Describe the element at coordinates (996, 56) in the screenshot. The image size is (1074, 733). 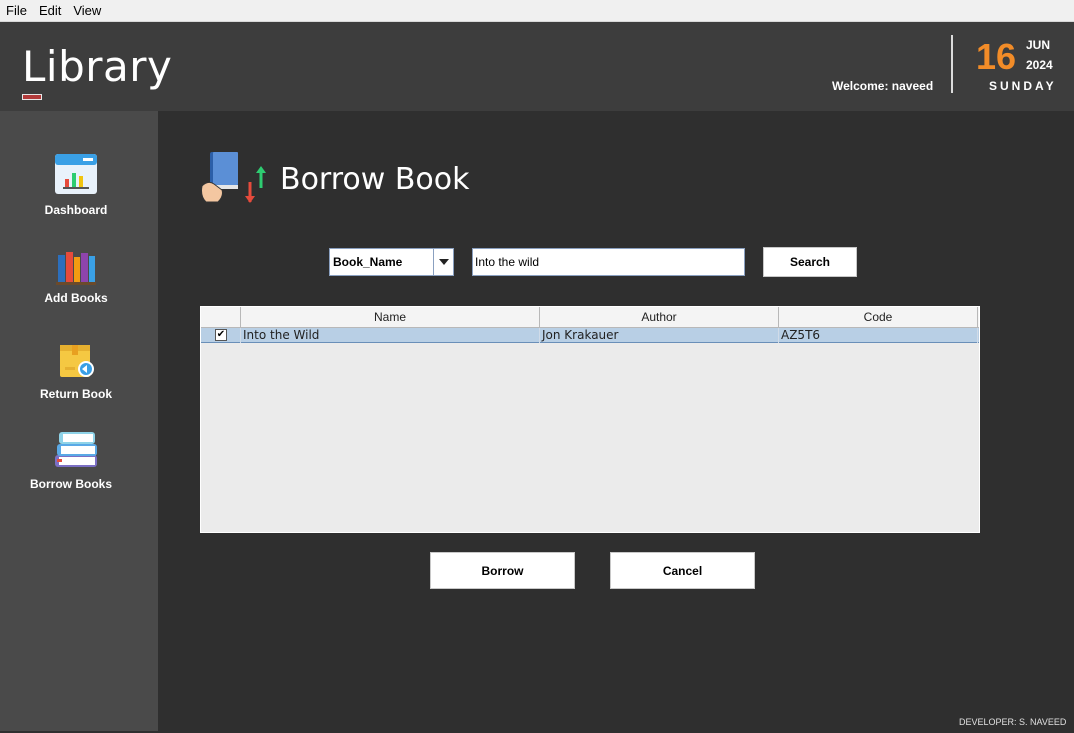
I see `date-day: 16` at that location.